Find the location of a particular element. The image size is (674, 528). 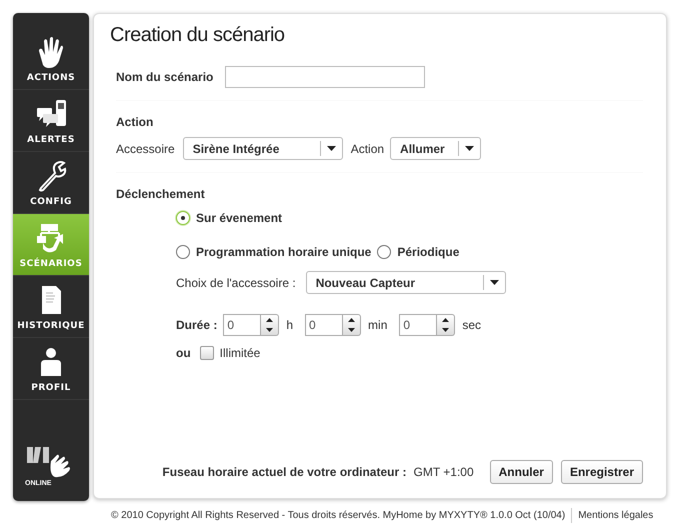

cancel-button: Annuler is located at coordinates (521, 472).